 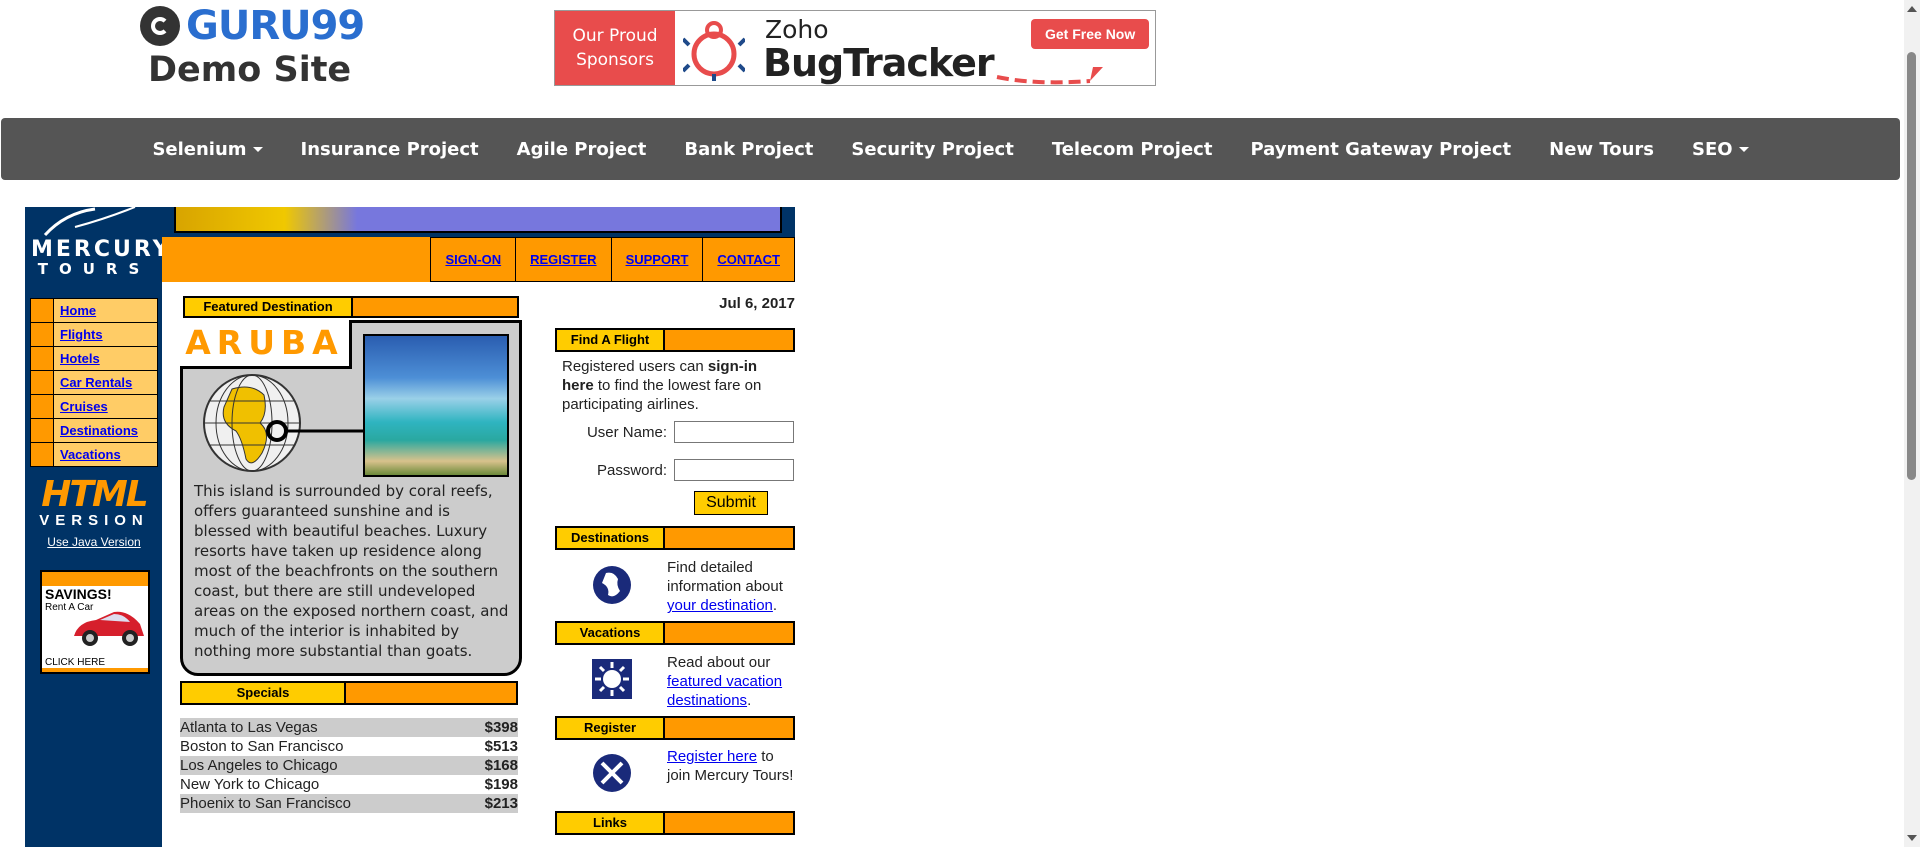 I want to click on scroll-down-arrow-icon, so click(x=1912, y=838).